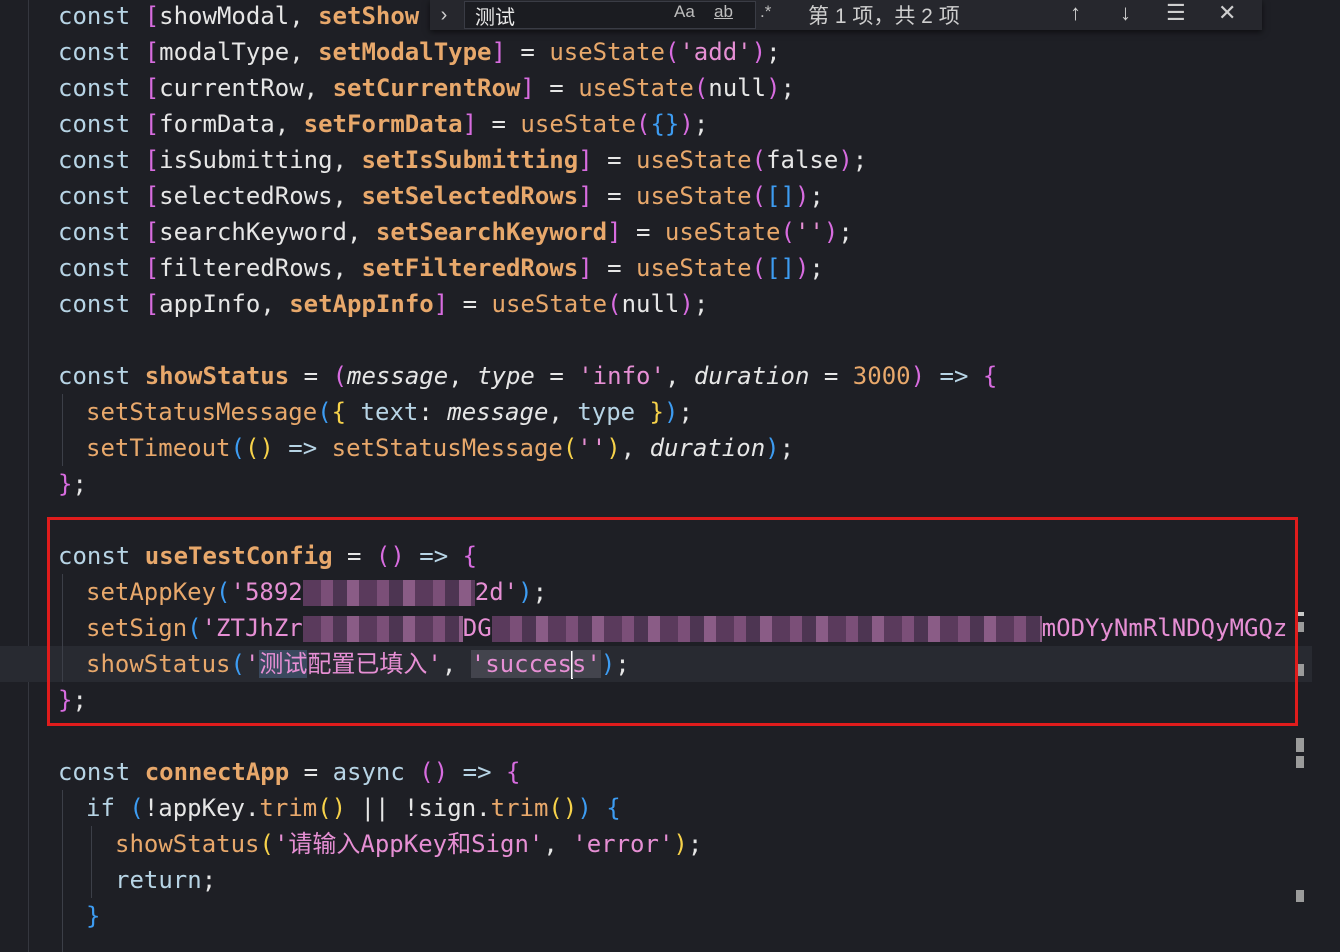  I want to click on identifier: sign, so click(447, 808).